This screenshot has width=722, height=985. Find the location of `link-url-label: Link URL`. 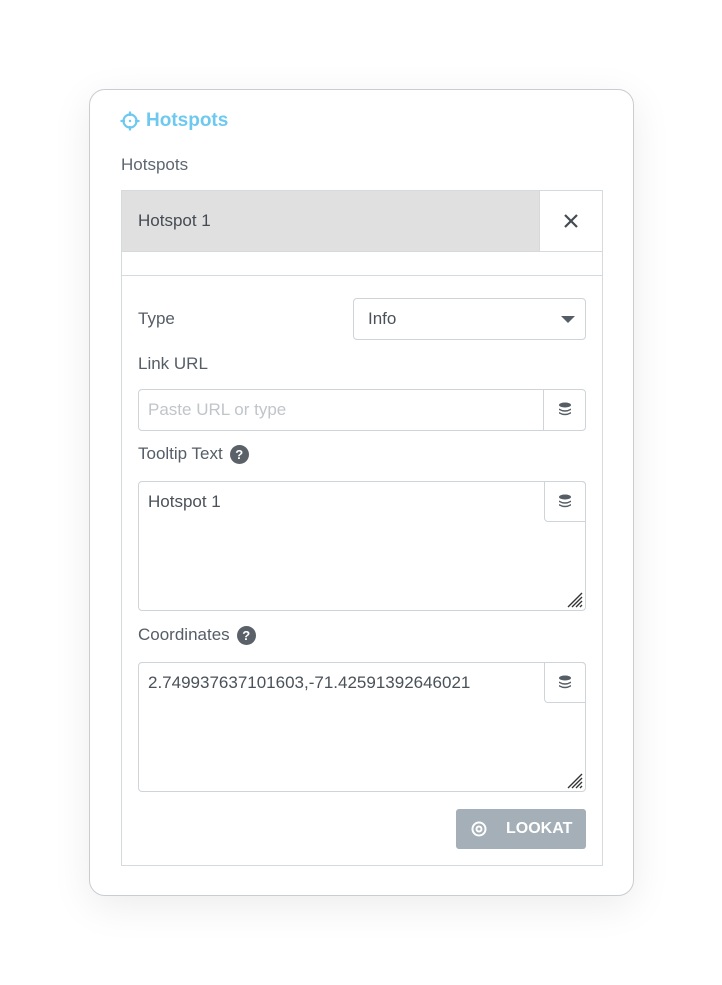

link-url-label: Link URL is located at coordinates (173, 363).